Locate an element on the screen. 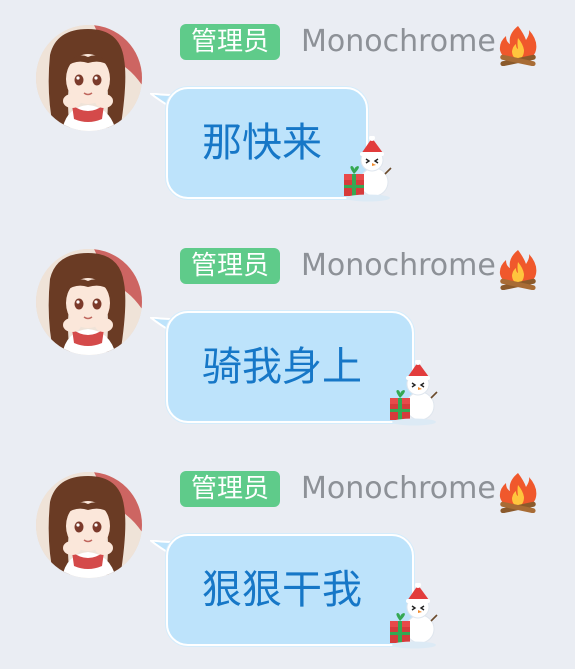 This screenshot has height=669, width=575. message-text: 那快来 is located at coordinates (262, 143).